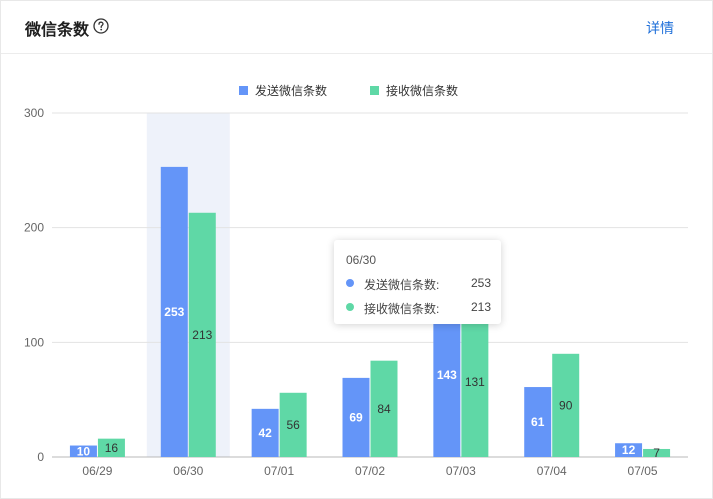 Image resolution: width=713 pixels, height=499 pixels. What do you see at coordinates (552, 471) in the screenshot?
I see `x-tick-label: 07/04` at bounding box center [552, 471].